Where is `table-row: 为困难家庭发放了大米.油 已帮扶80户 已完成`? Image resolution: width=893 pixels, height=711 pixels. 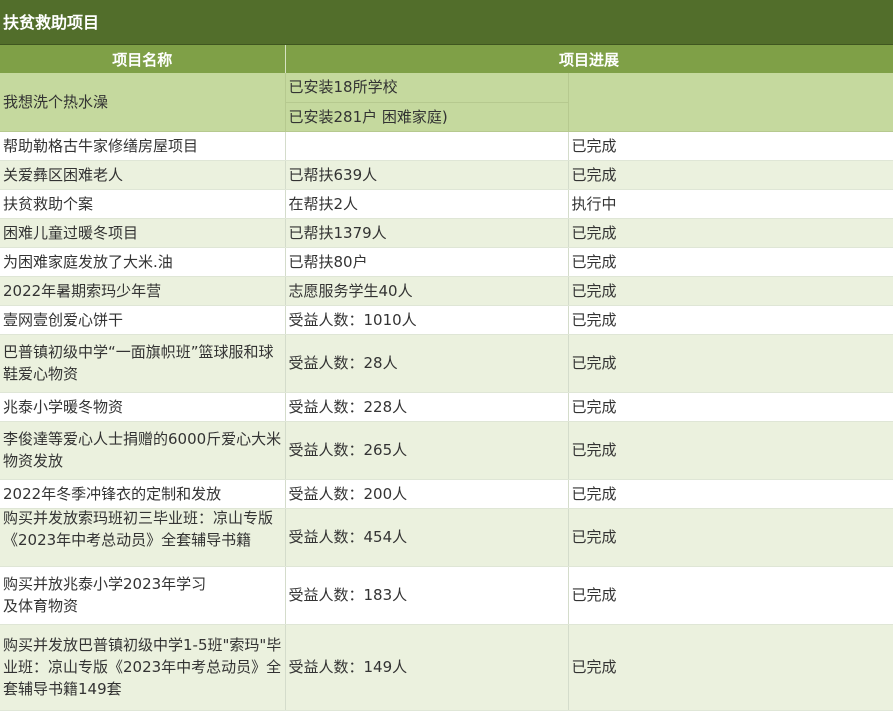
table-row: 为困难家庭发放了大米.油 已帮扶80户 已完成 is located at coordinates (446, 262).